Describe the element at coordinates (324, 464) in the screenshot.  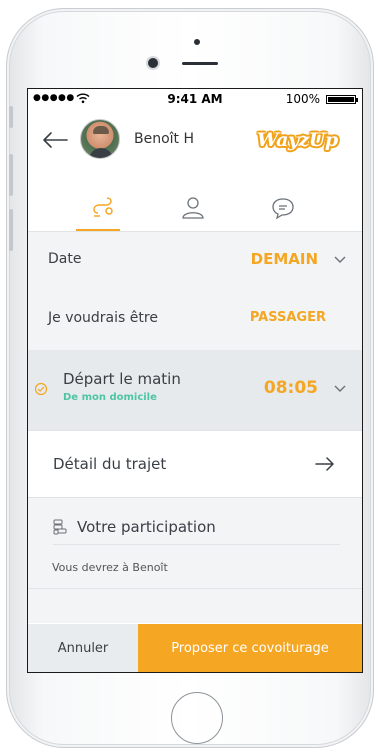
I see `arrow-right-icon` at that location.